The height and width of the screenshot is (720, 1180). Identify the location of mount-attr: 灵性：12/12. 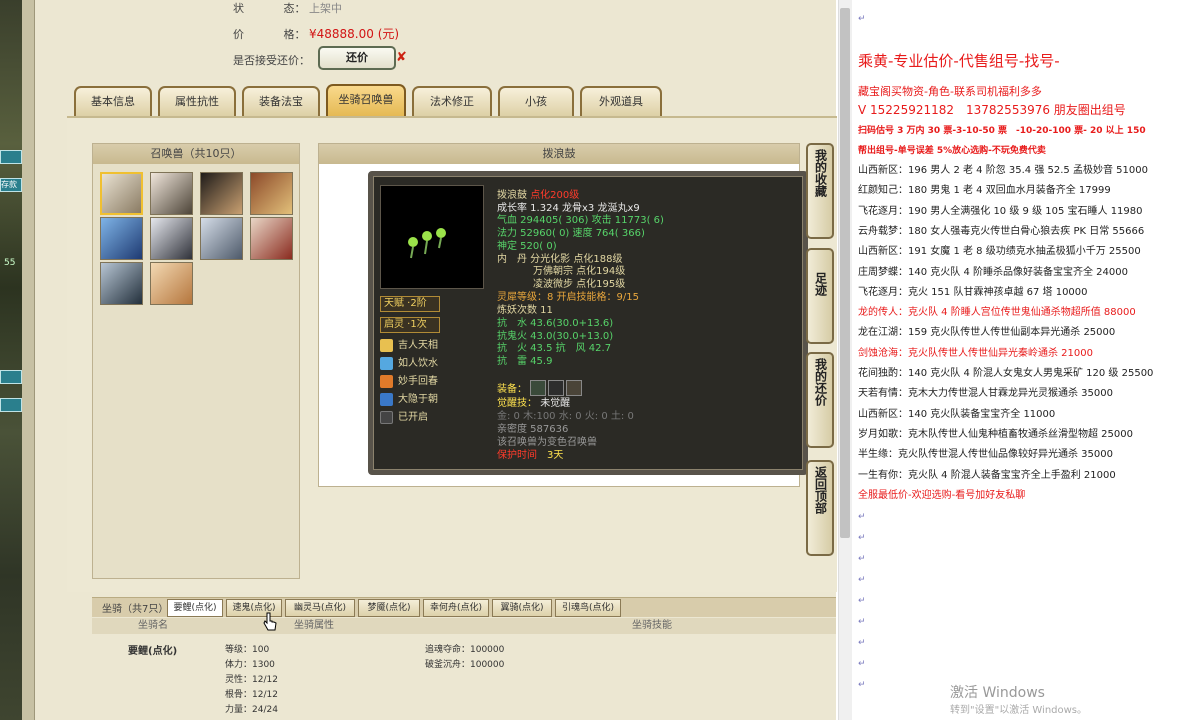
(251, 680).